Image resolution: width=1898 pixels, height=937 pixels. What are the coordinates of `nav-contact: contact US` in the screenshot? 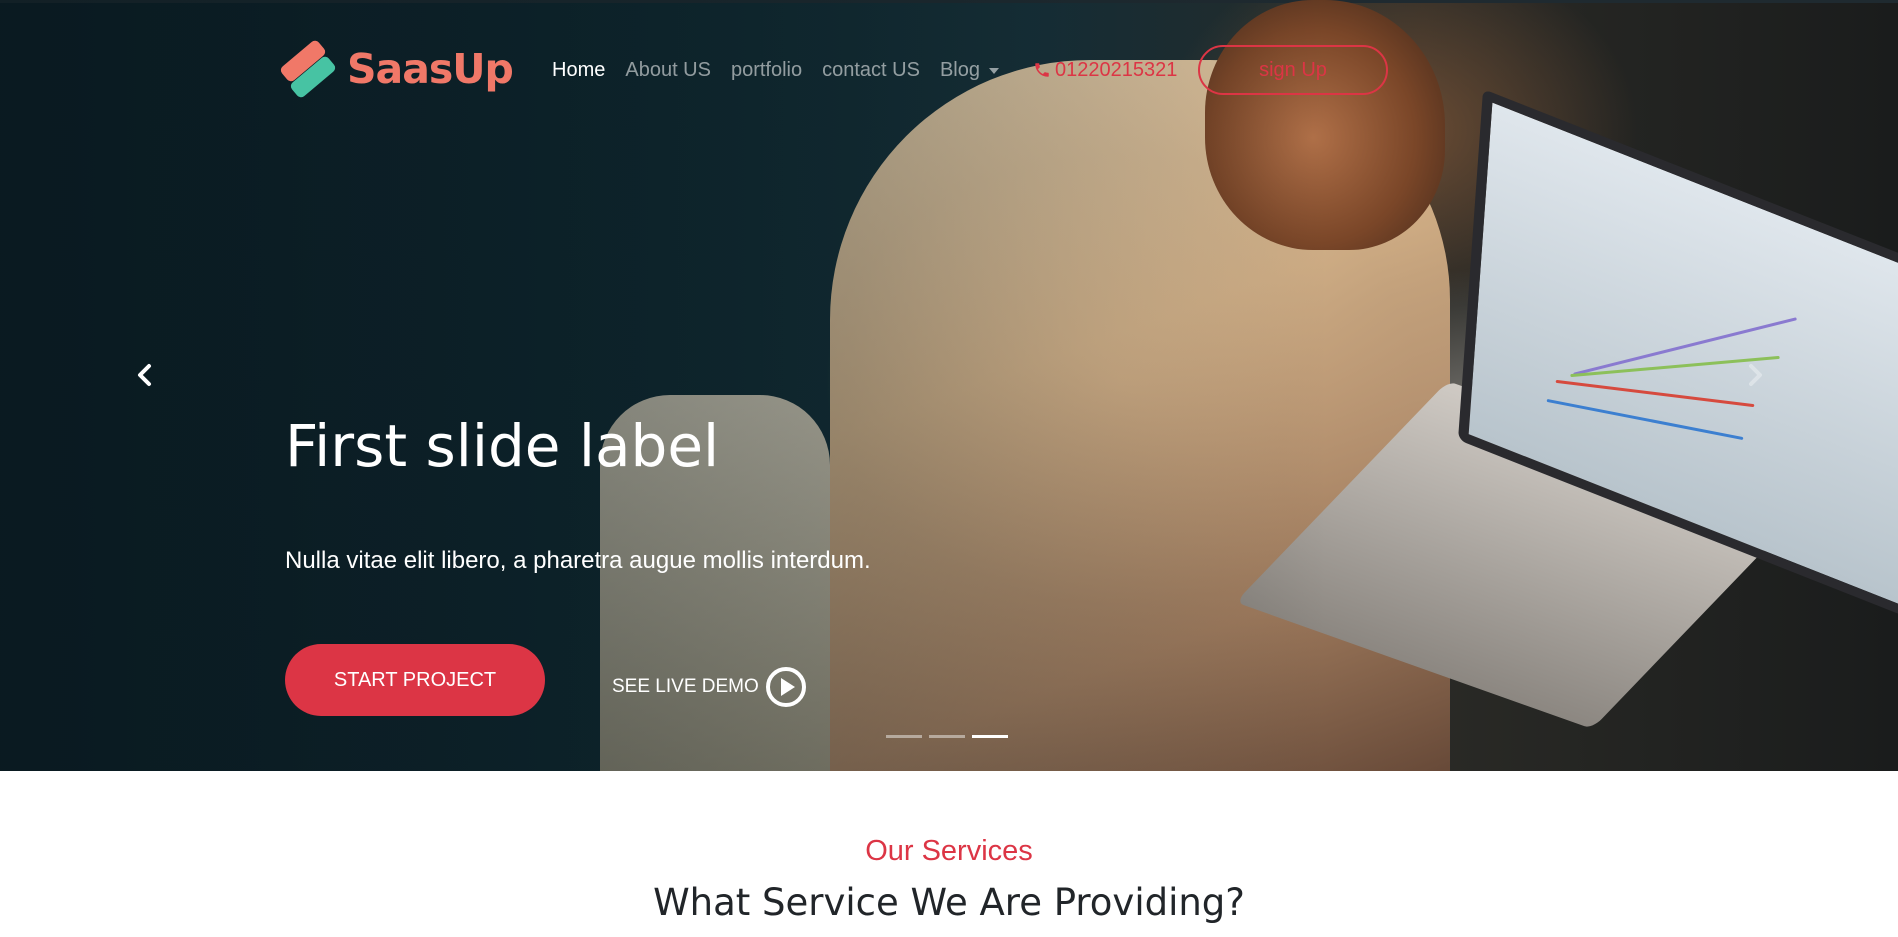 It's located at (871, 70).